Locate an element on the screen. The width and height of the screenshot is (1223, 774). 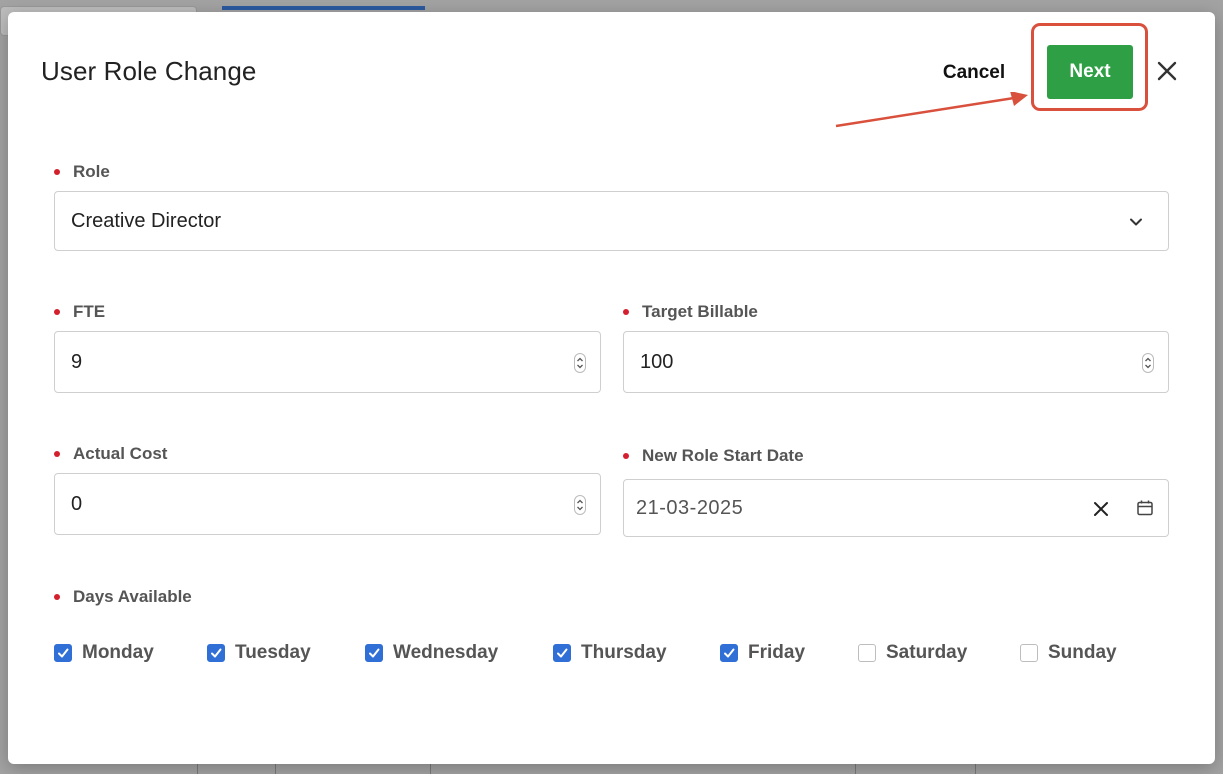
fte-label: FTE is located at coordinates (79, 312).